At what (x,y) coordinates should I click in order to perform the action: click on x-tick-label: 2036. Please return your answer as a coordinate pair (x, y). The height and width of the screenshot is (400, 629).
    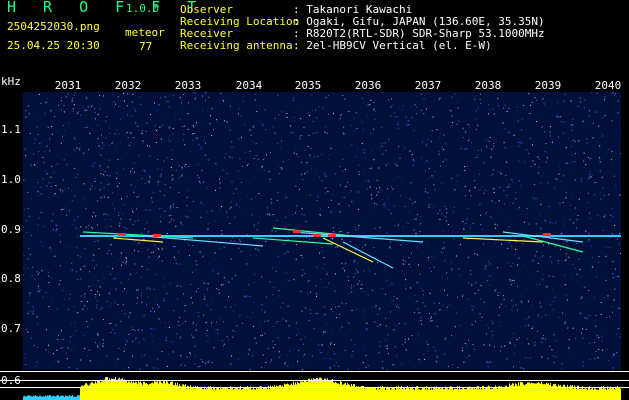
    Looking at the image, I should click on (368, 85).